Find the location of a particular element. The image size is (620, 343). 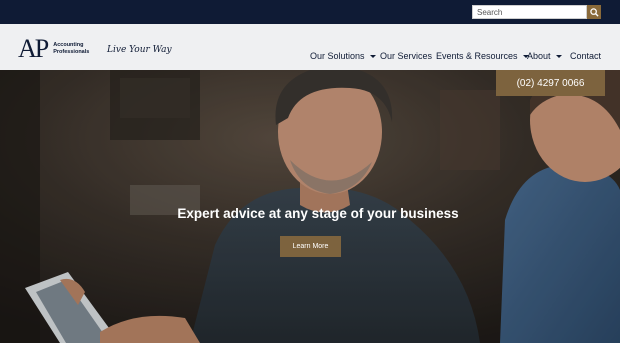

nav-label: Our Services is located at coordinates (406, 56).